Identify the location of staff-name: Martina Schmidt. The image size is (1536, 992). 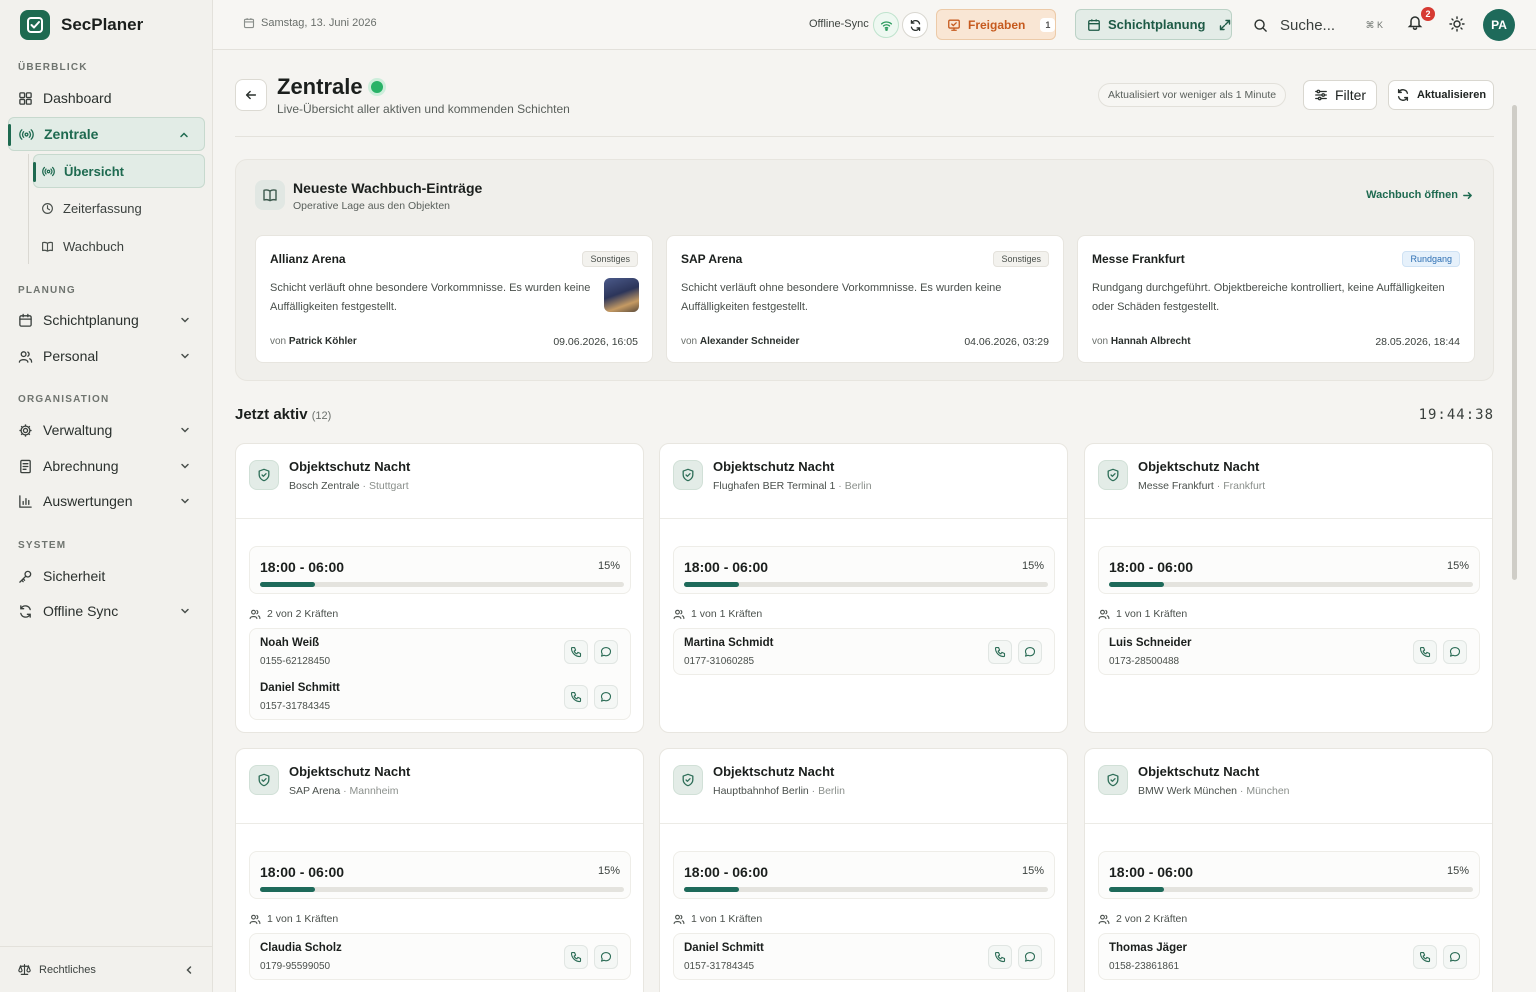
(729, 643).